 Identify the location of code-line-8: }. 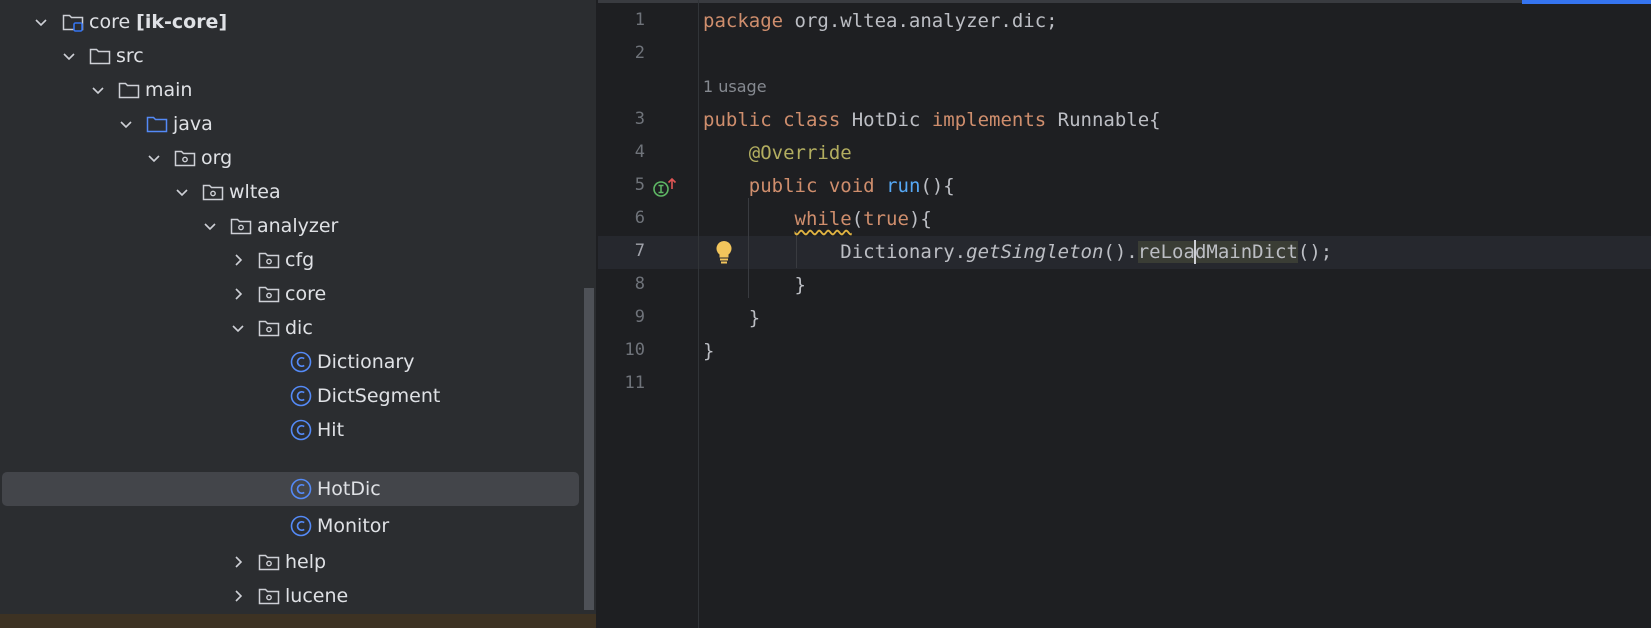
(754, 285).